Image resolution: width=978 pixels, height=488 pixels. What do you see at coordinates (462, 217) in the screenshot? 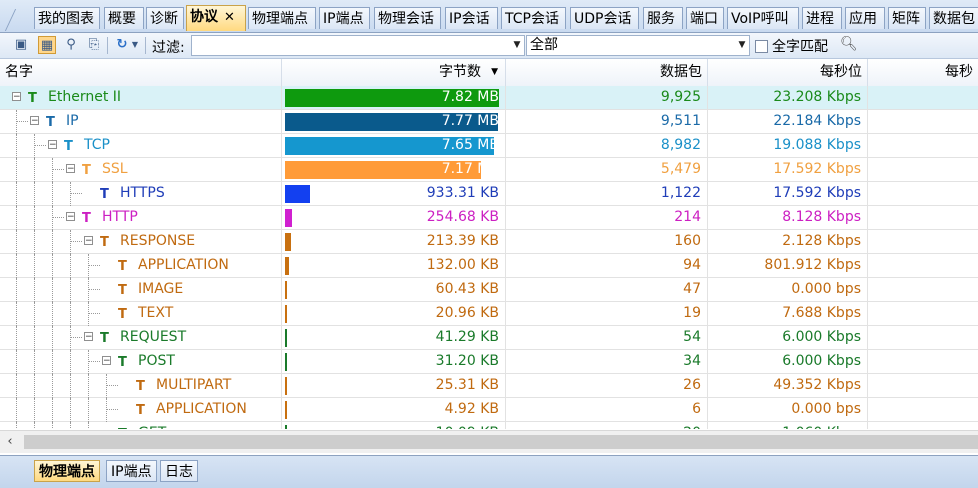
I see `bytes-value: 254.68 KB` at bounding box center [462, 217].